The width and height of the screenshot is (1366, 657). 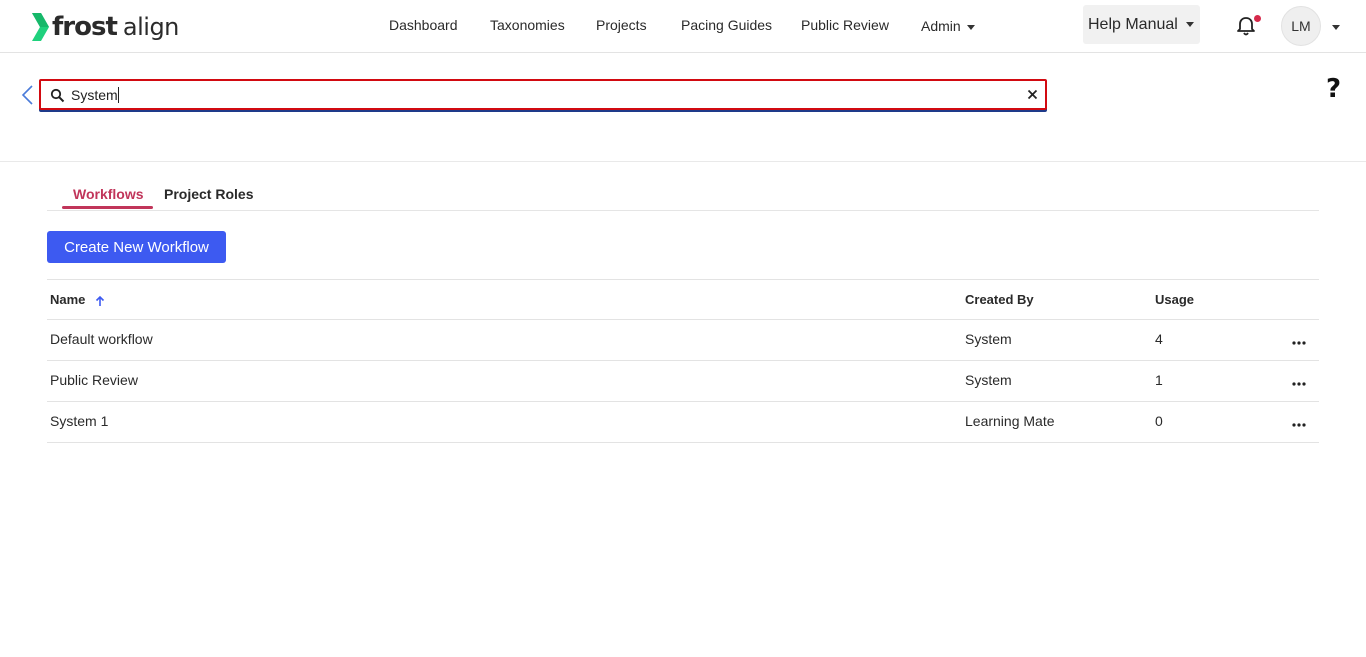 I want to click on table-row: Public Review System 1, so click(x=683, y=381).